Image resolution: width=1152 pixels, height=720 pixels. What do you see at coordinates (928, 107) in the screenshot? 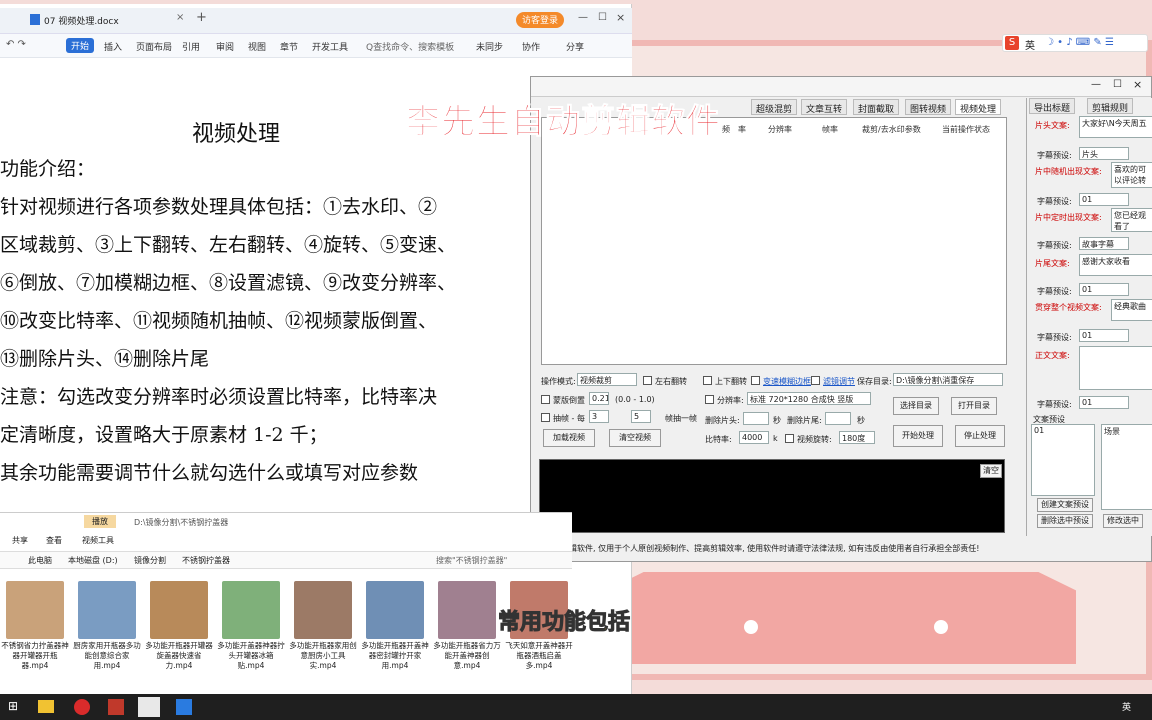
I see `tab-img2video: 图转视频` at bounding box center [928, 107].